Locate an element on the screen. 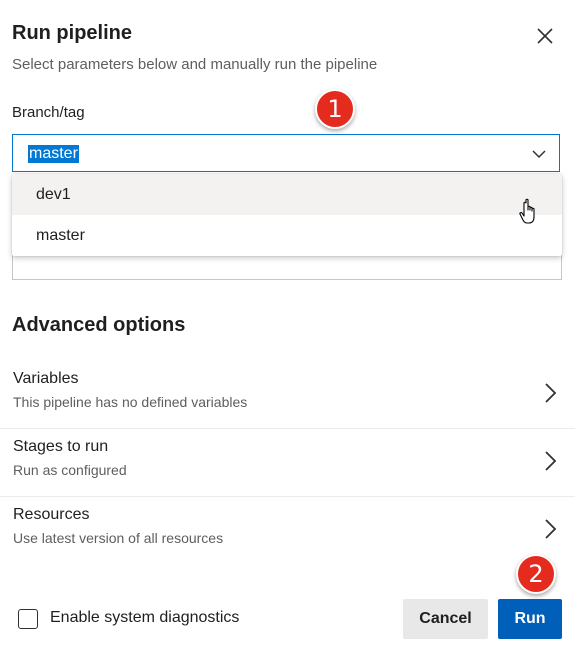 This screenshot has height=648, width=575. dropdown-option-master: master is located at coordinates (287, 235).